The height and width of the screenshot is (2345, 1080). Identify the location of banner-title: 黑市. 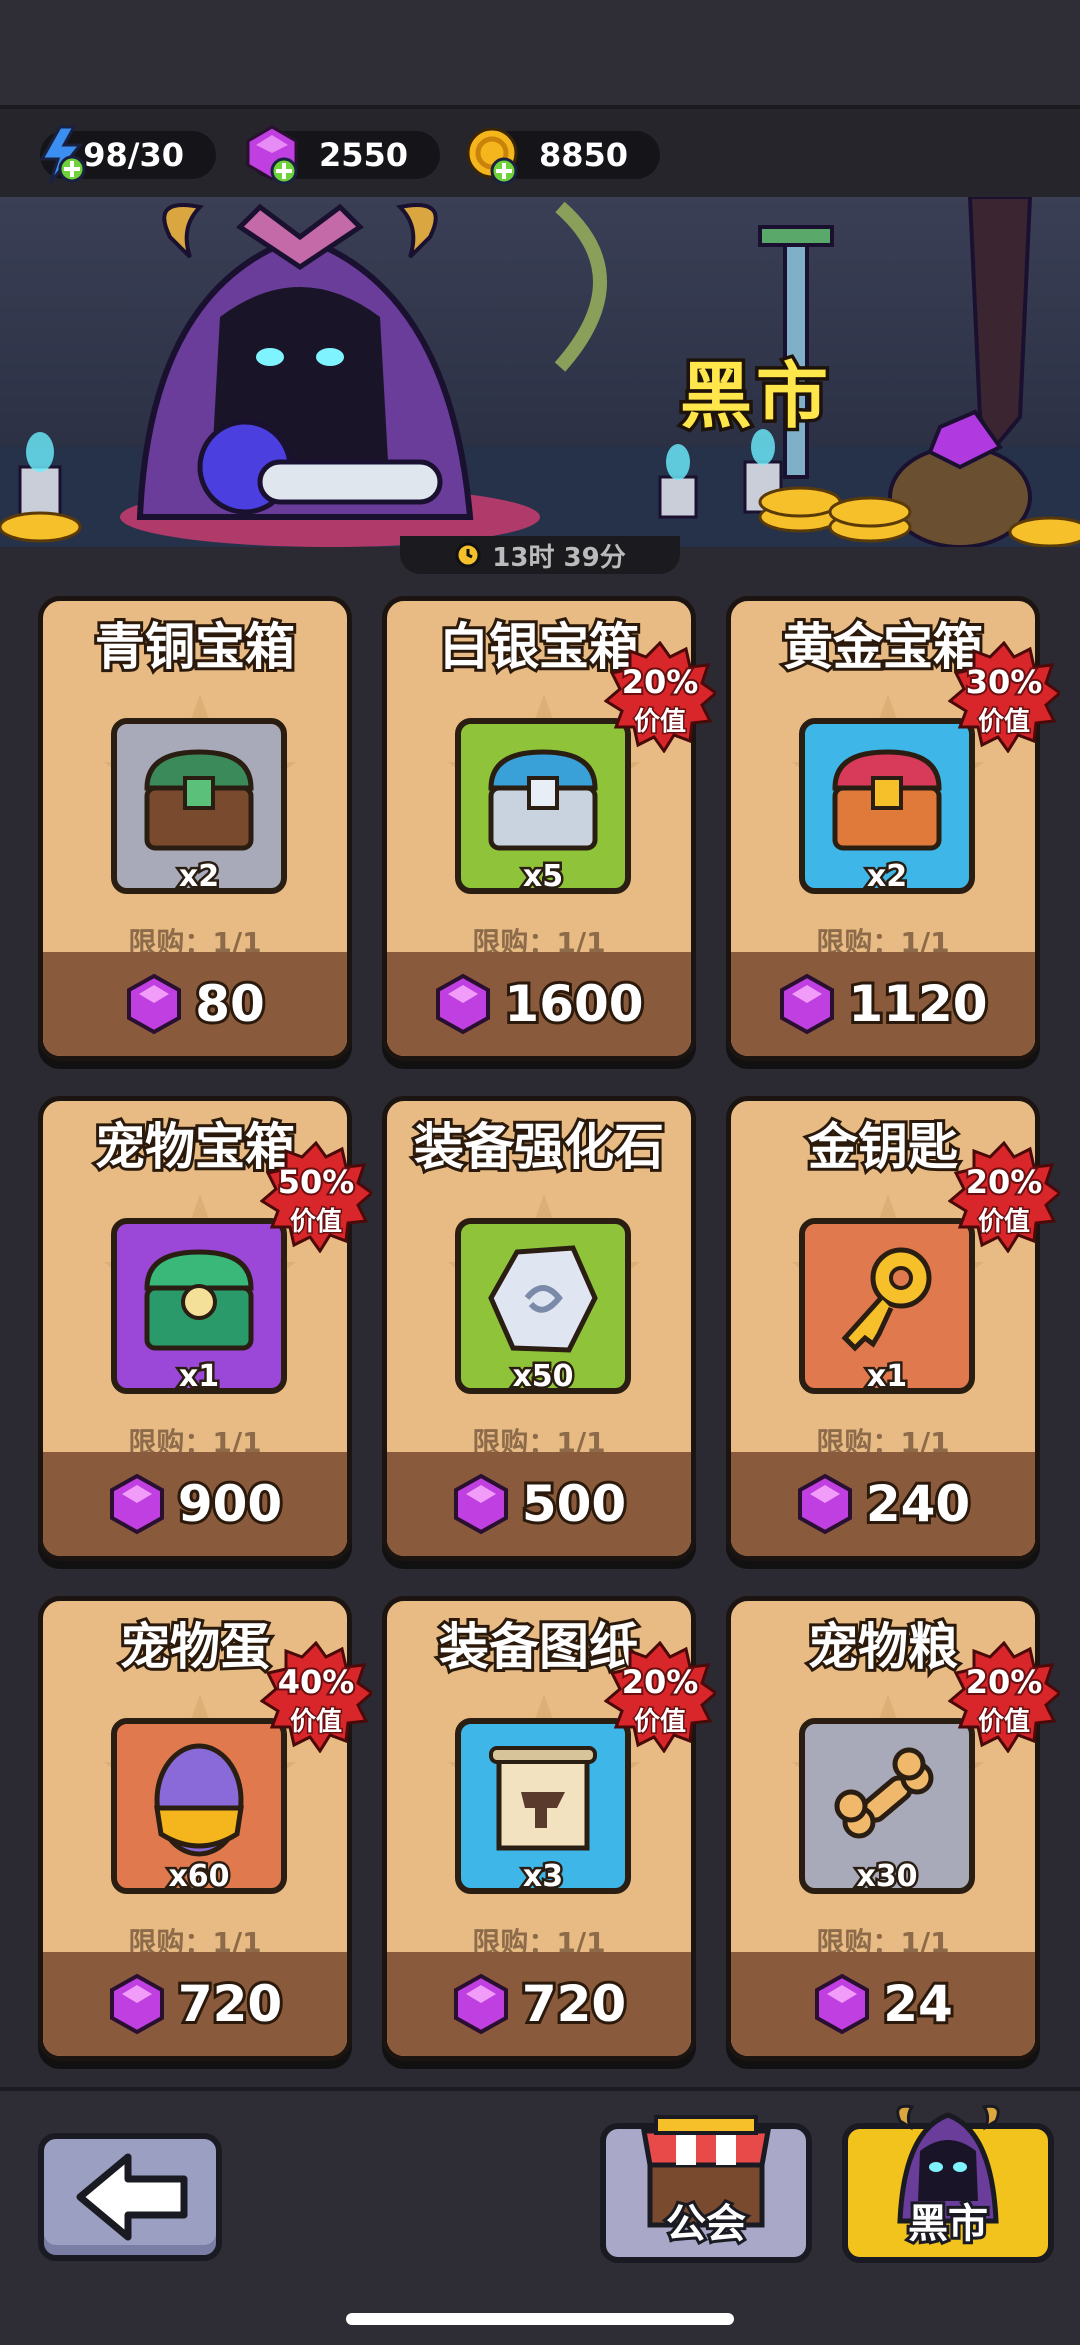
(754, 396).